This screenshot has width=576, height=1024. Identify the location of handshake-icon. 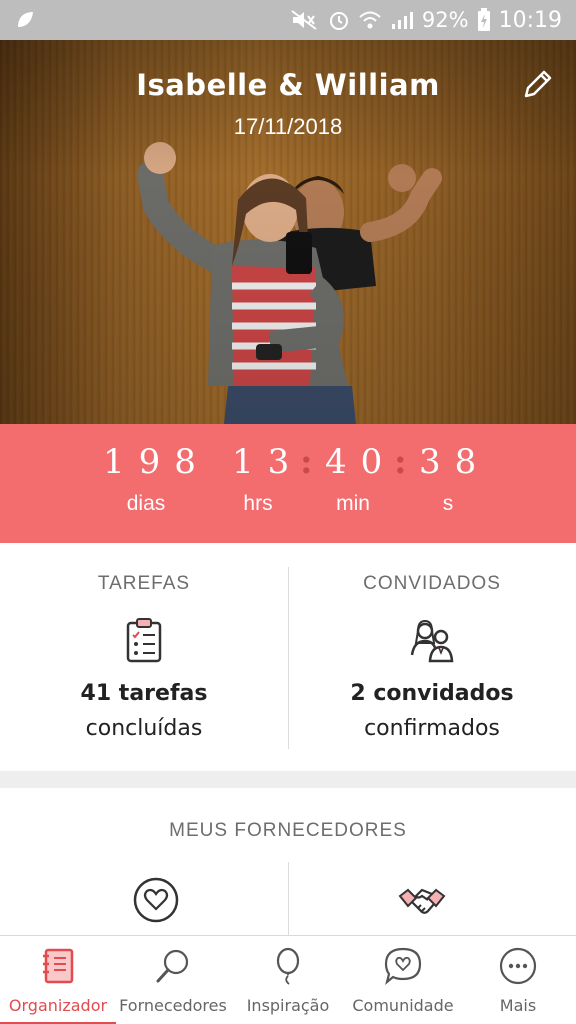
(422, 900).